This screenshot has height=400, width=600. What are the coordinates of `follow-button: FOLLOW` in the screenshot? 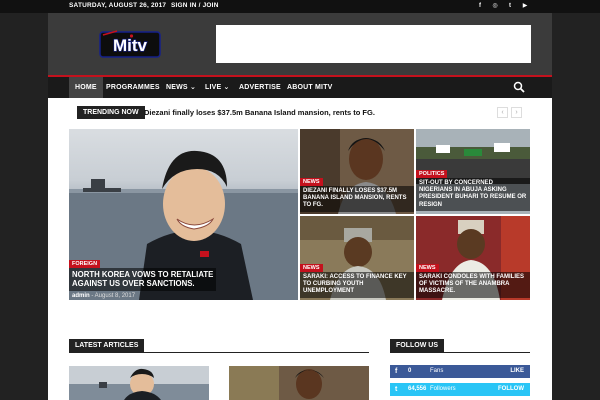 It's located at (511, 389).